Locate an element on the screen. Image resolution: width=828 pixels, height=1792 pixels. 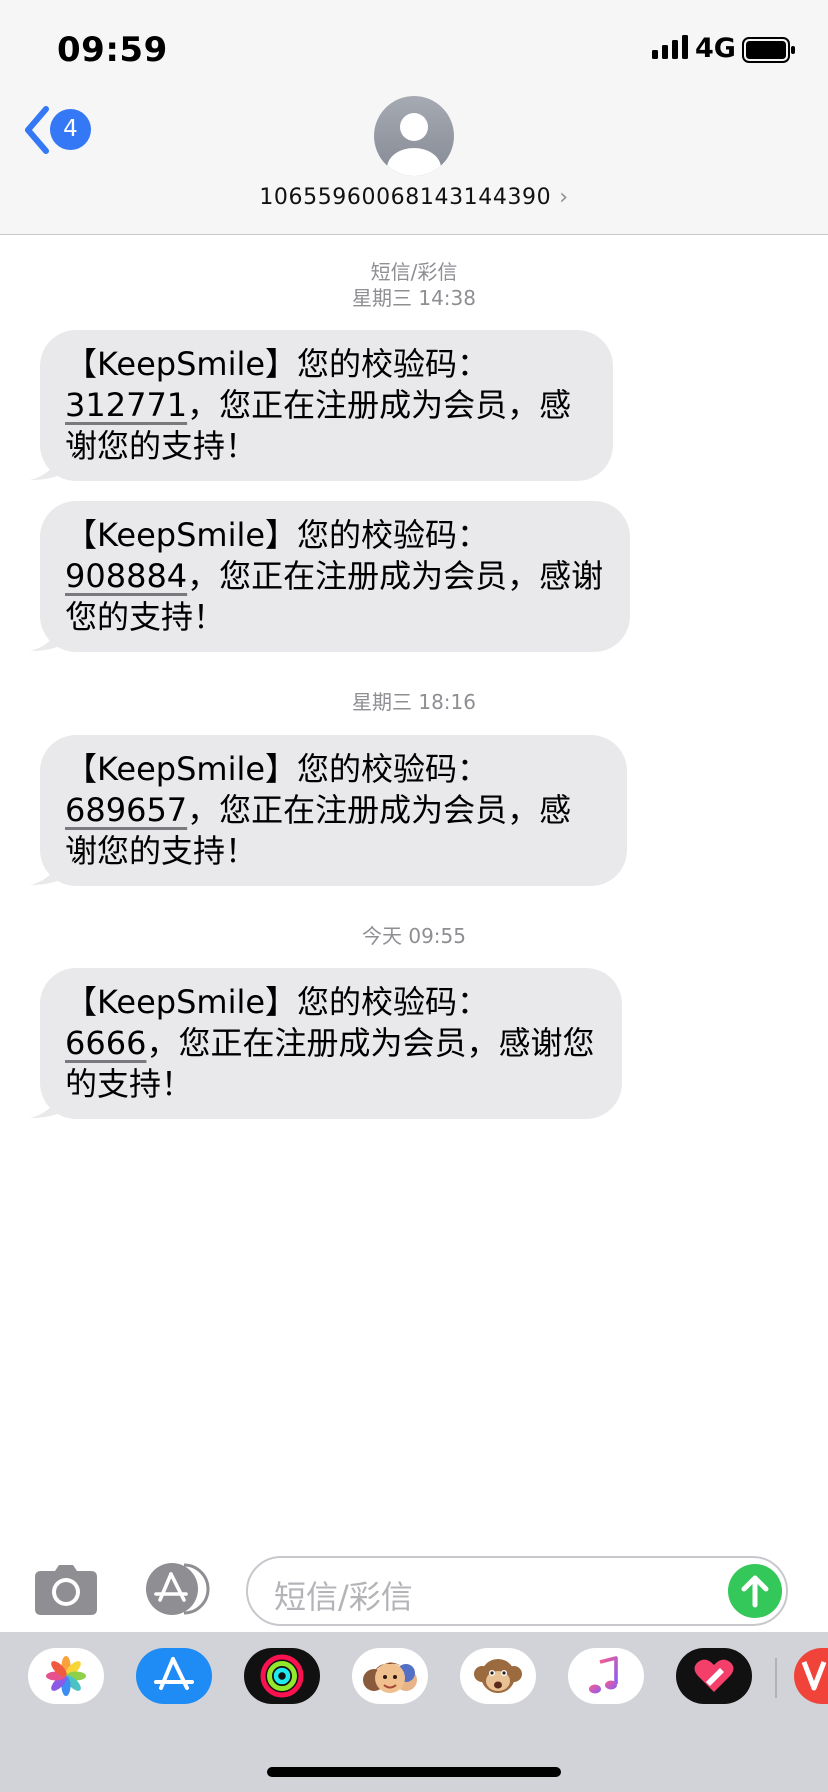
contact-number: 10655960068143144390 › is located at coordinates (414, 197).